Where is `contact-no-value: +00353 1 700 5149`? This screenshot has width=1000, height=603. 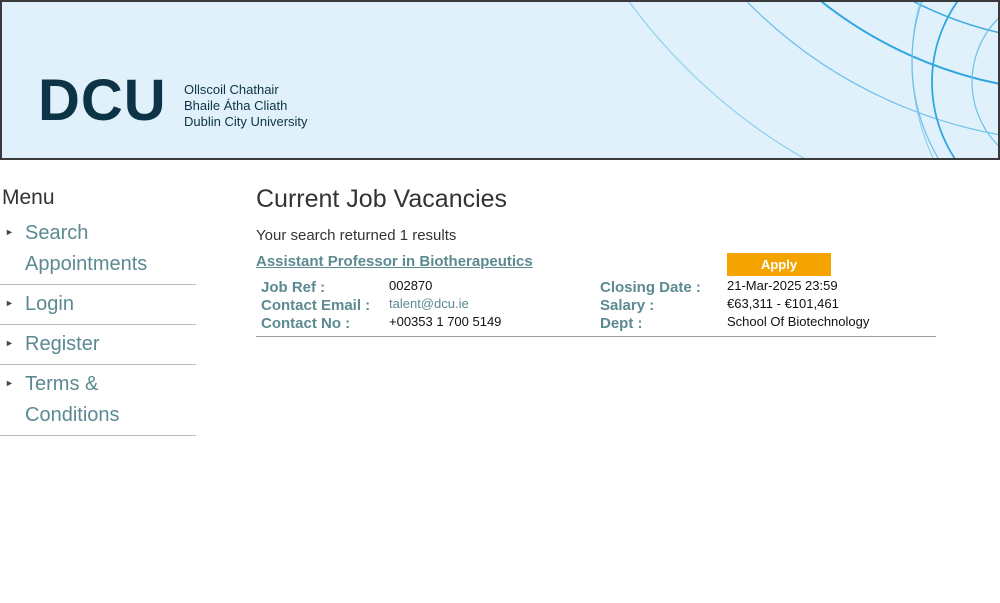
contact-no-value: +00353 1 700 5149 is located at coordinates (445, 321).